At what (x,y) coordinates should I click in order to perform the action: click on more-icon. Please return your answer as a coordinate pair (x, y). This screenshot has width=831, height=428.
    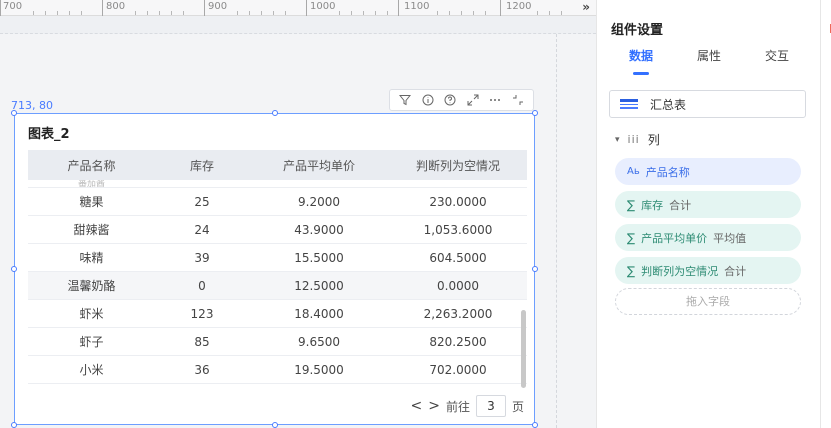
    Looking at the image, I should click on (495, 100).